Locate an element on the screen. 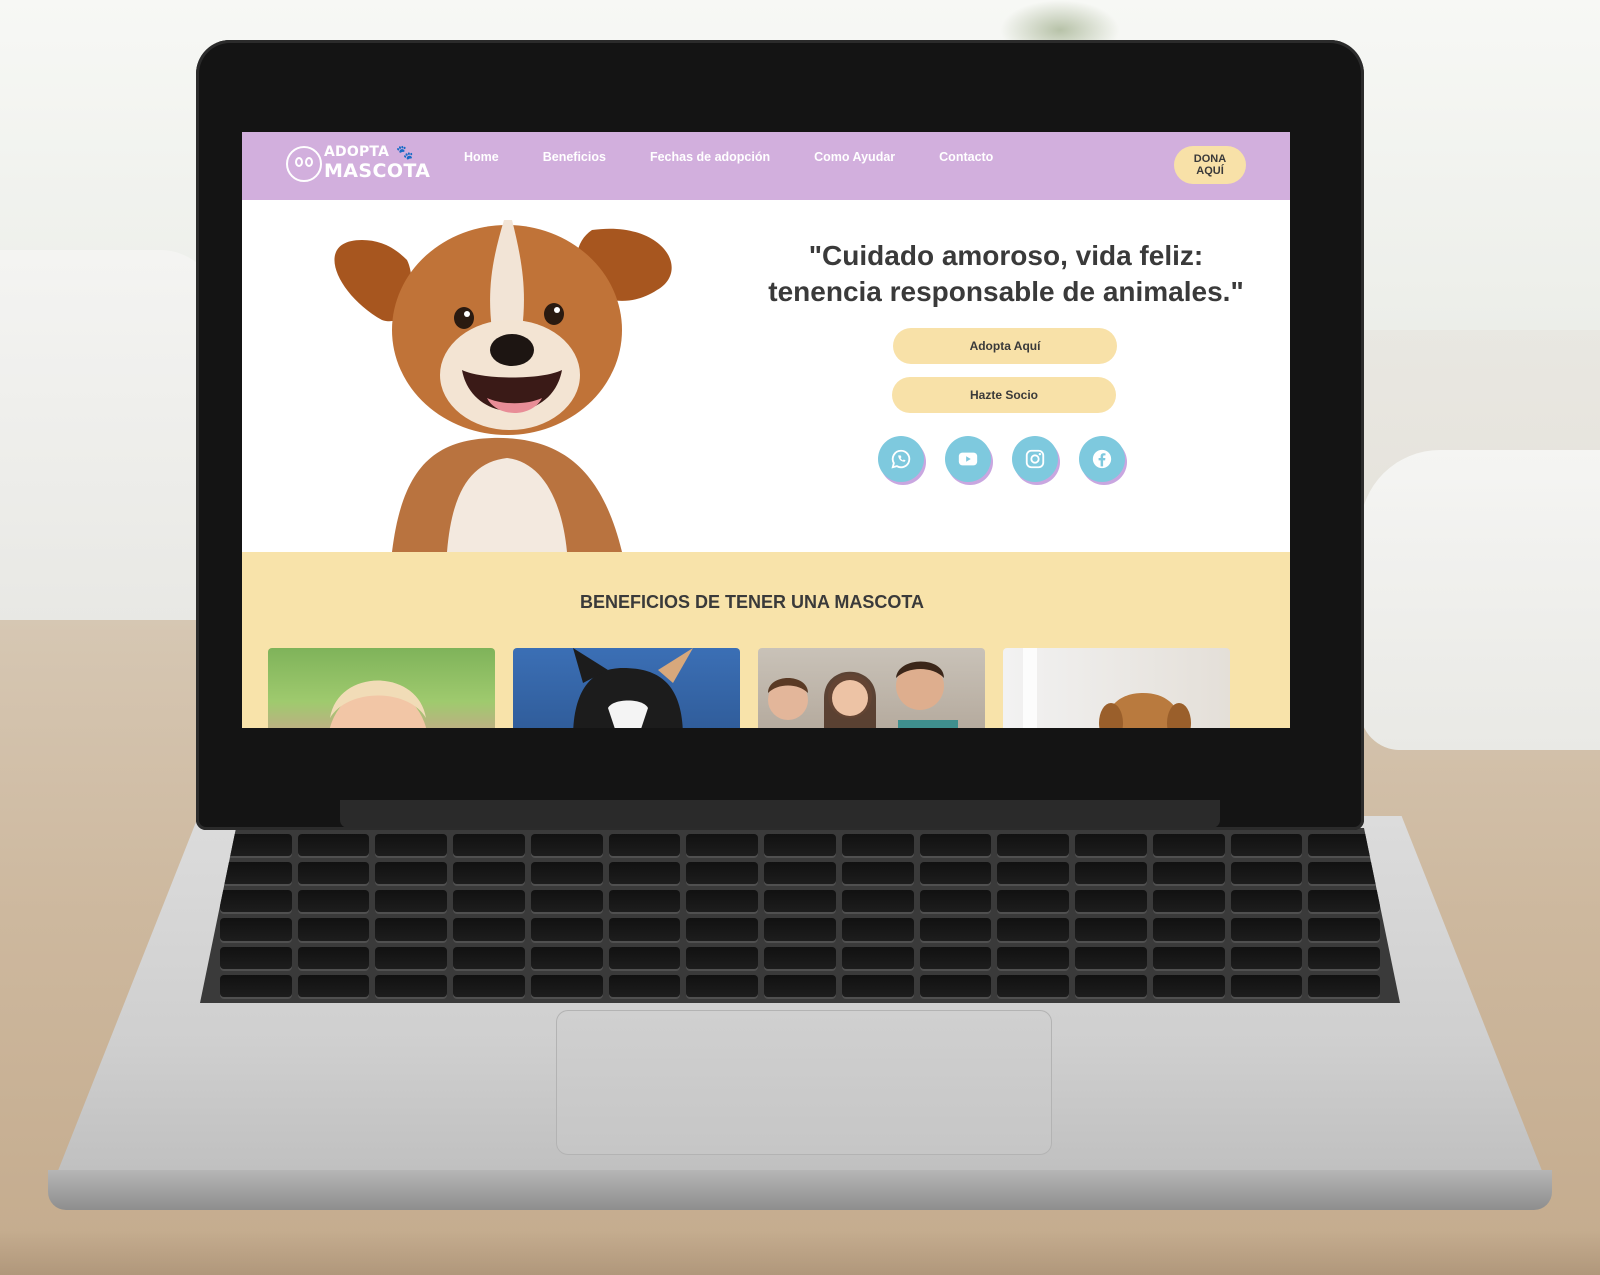  youtube-button is located at coordinates (968, 459).